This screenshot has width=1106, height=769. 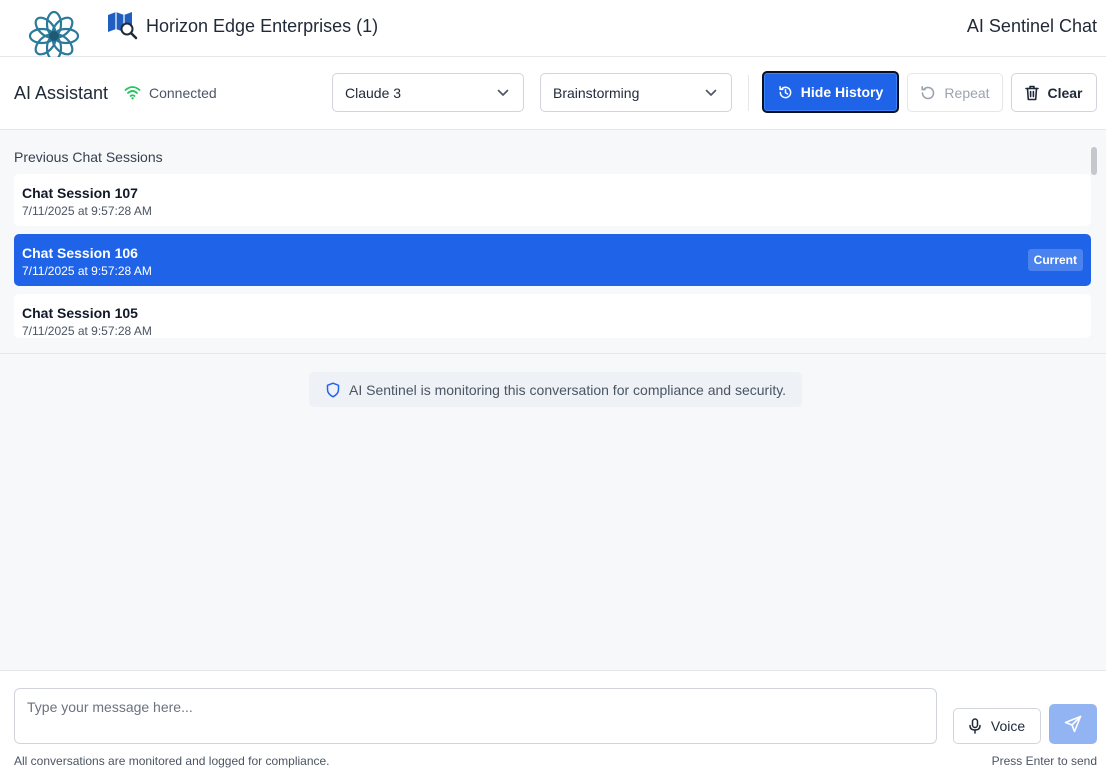 What do you see at coordinates (61, 93) in the screenshot?
I see `assistant-title: AI Assistant` at bounding box center [61, 93].